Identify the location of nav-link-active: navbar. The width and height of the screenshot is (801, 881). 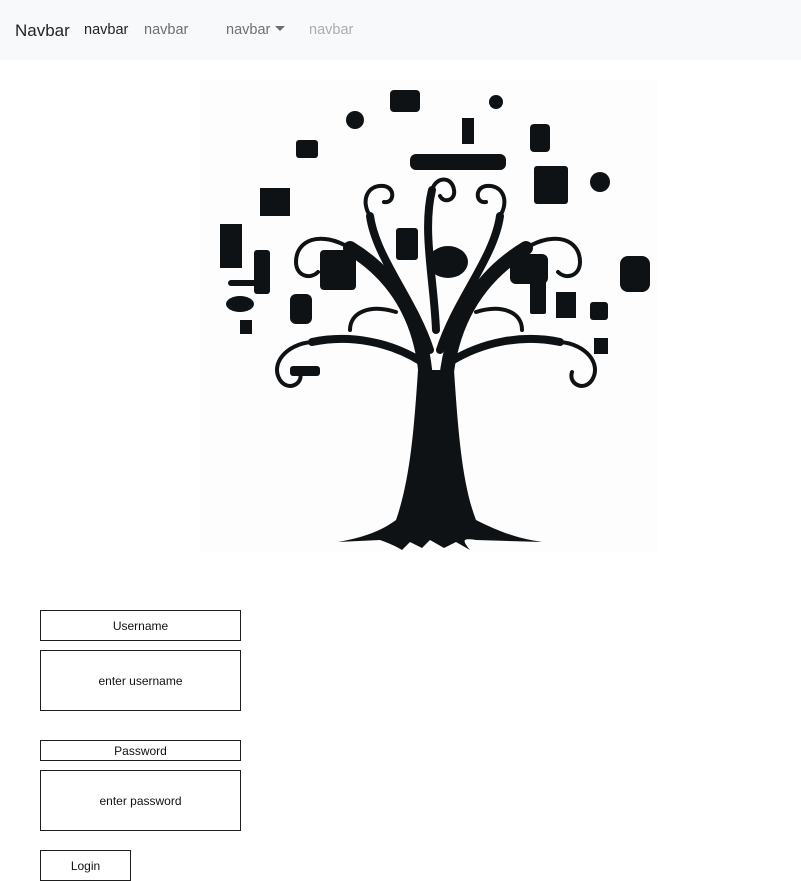
(106, 30).